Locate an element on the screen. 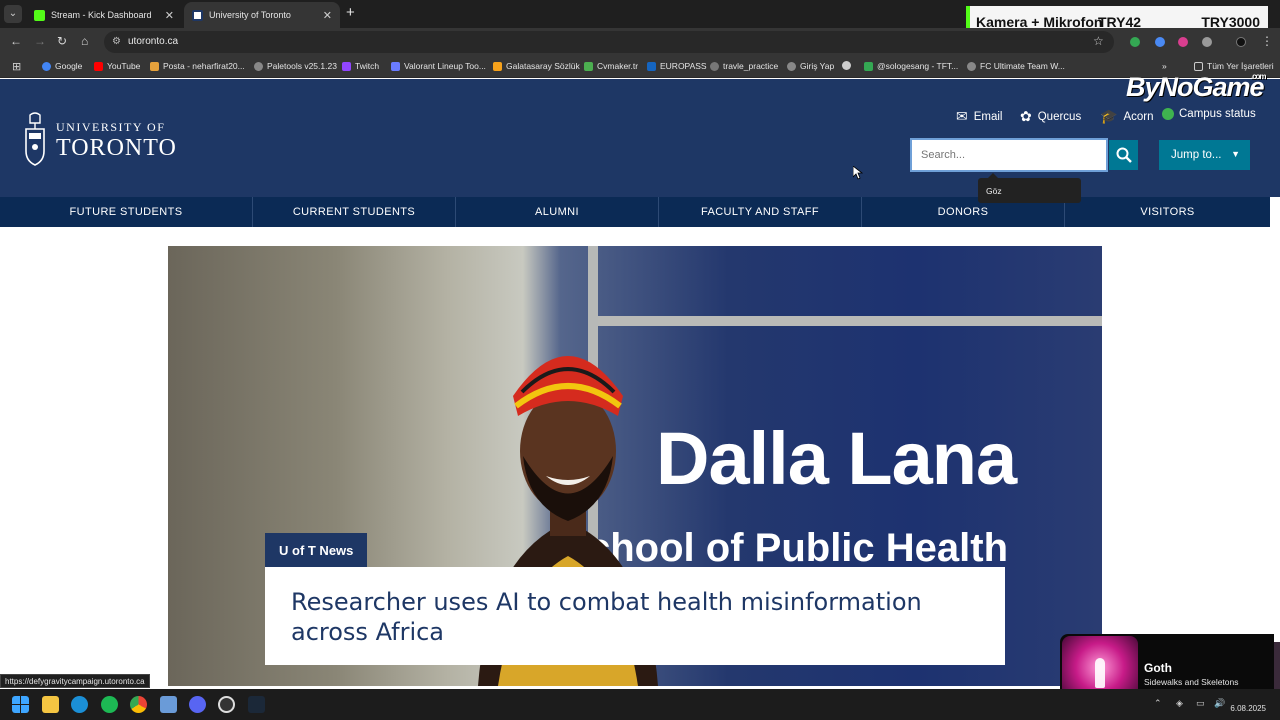 This screenshot has width=1280, height=720. nav-alumni: ALUMNI is located at coordinates (557, 212).